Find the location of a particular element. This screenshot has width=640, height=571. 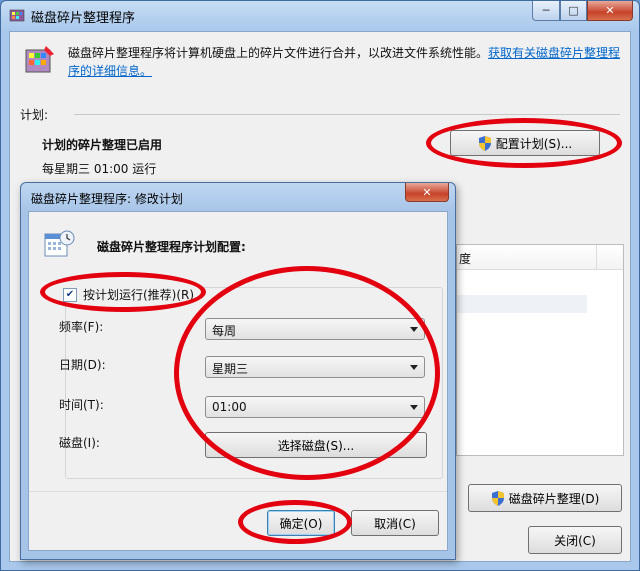

disk-list-row is located at coordinates (522, 304).